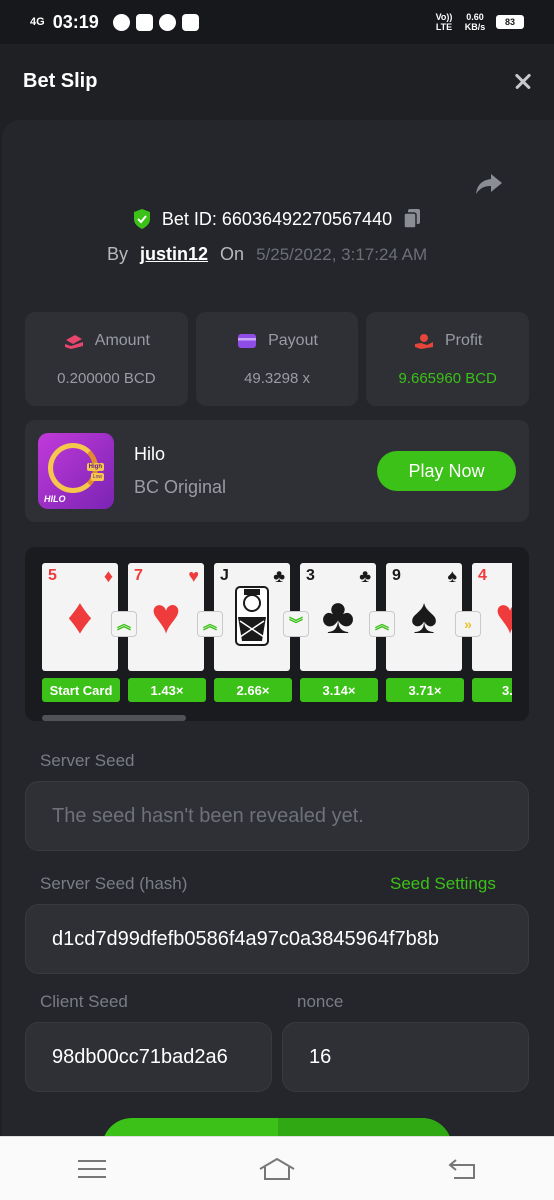 The width and height of the screenshot is (554, 1200). What do you see at coordinates (277, 939) in the screenshot?
I see `server-seed-hash-field: d1cd7d99dfefb0586f4a97c0a3845964f7b8b` at bounding box center [277, 939].